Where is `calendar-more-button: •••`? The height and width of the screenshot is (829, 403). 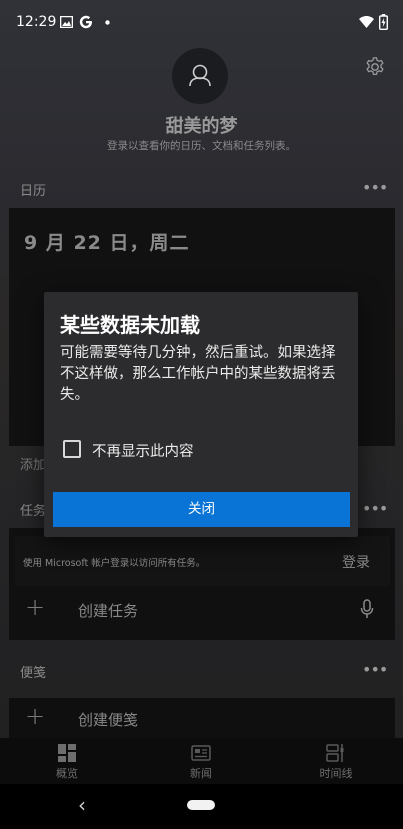 calendar-more-button: ••• is located at coordinates (375, 187).